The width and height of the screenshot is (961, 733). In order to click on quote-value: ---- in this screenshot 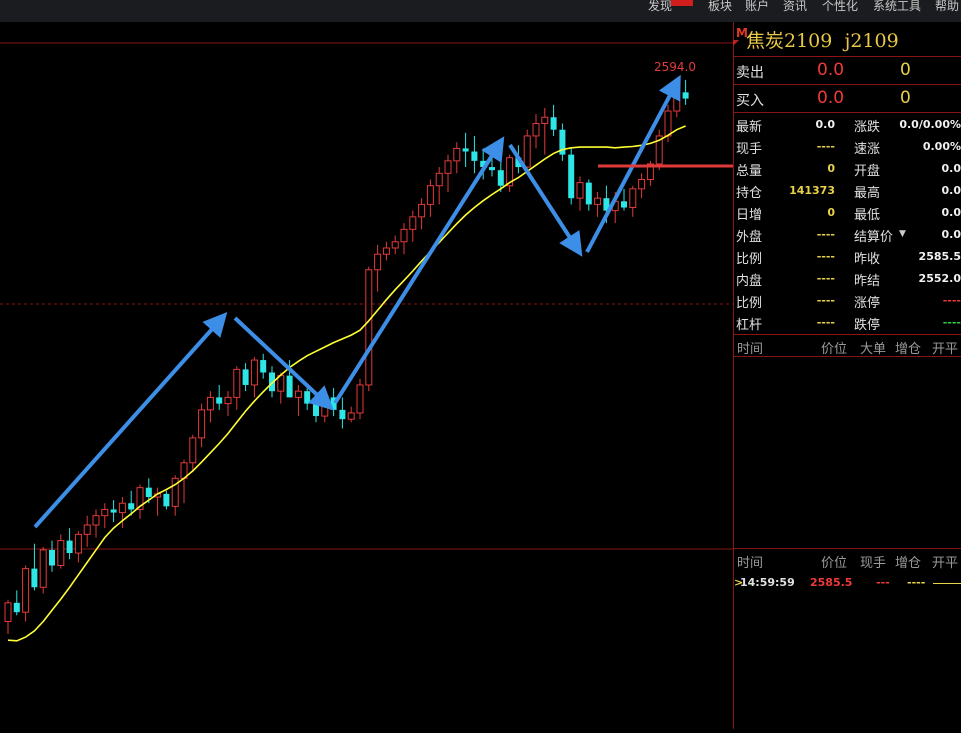, I will do `click(826, 146)`.